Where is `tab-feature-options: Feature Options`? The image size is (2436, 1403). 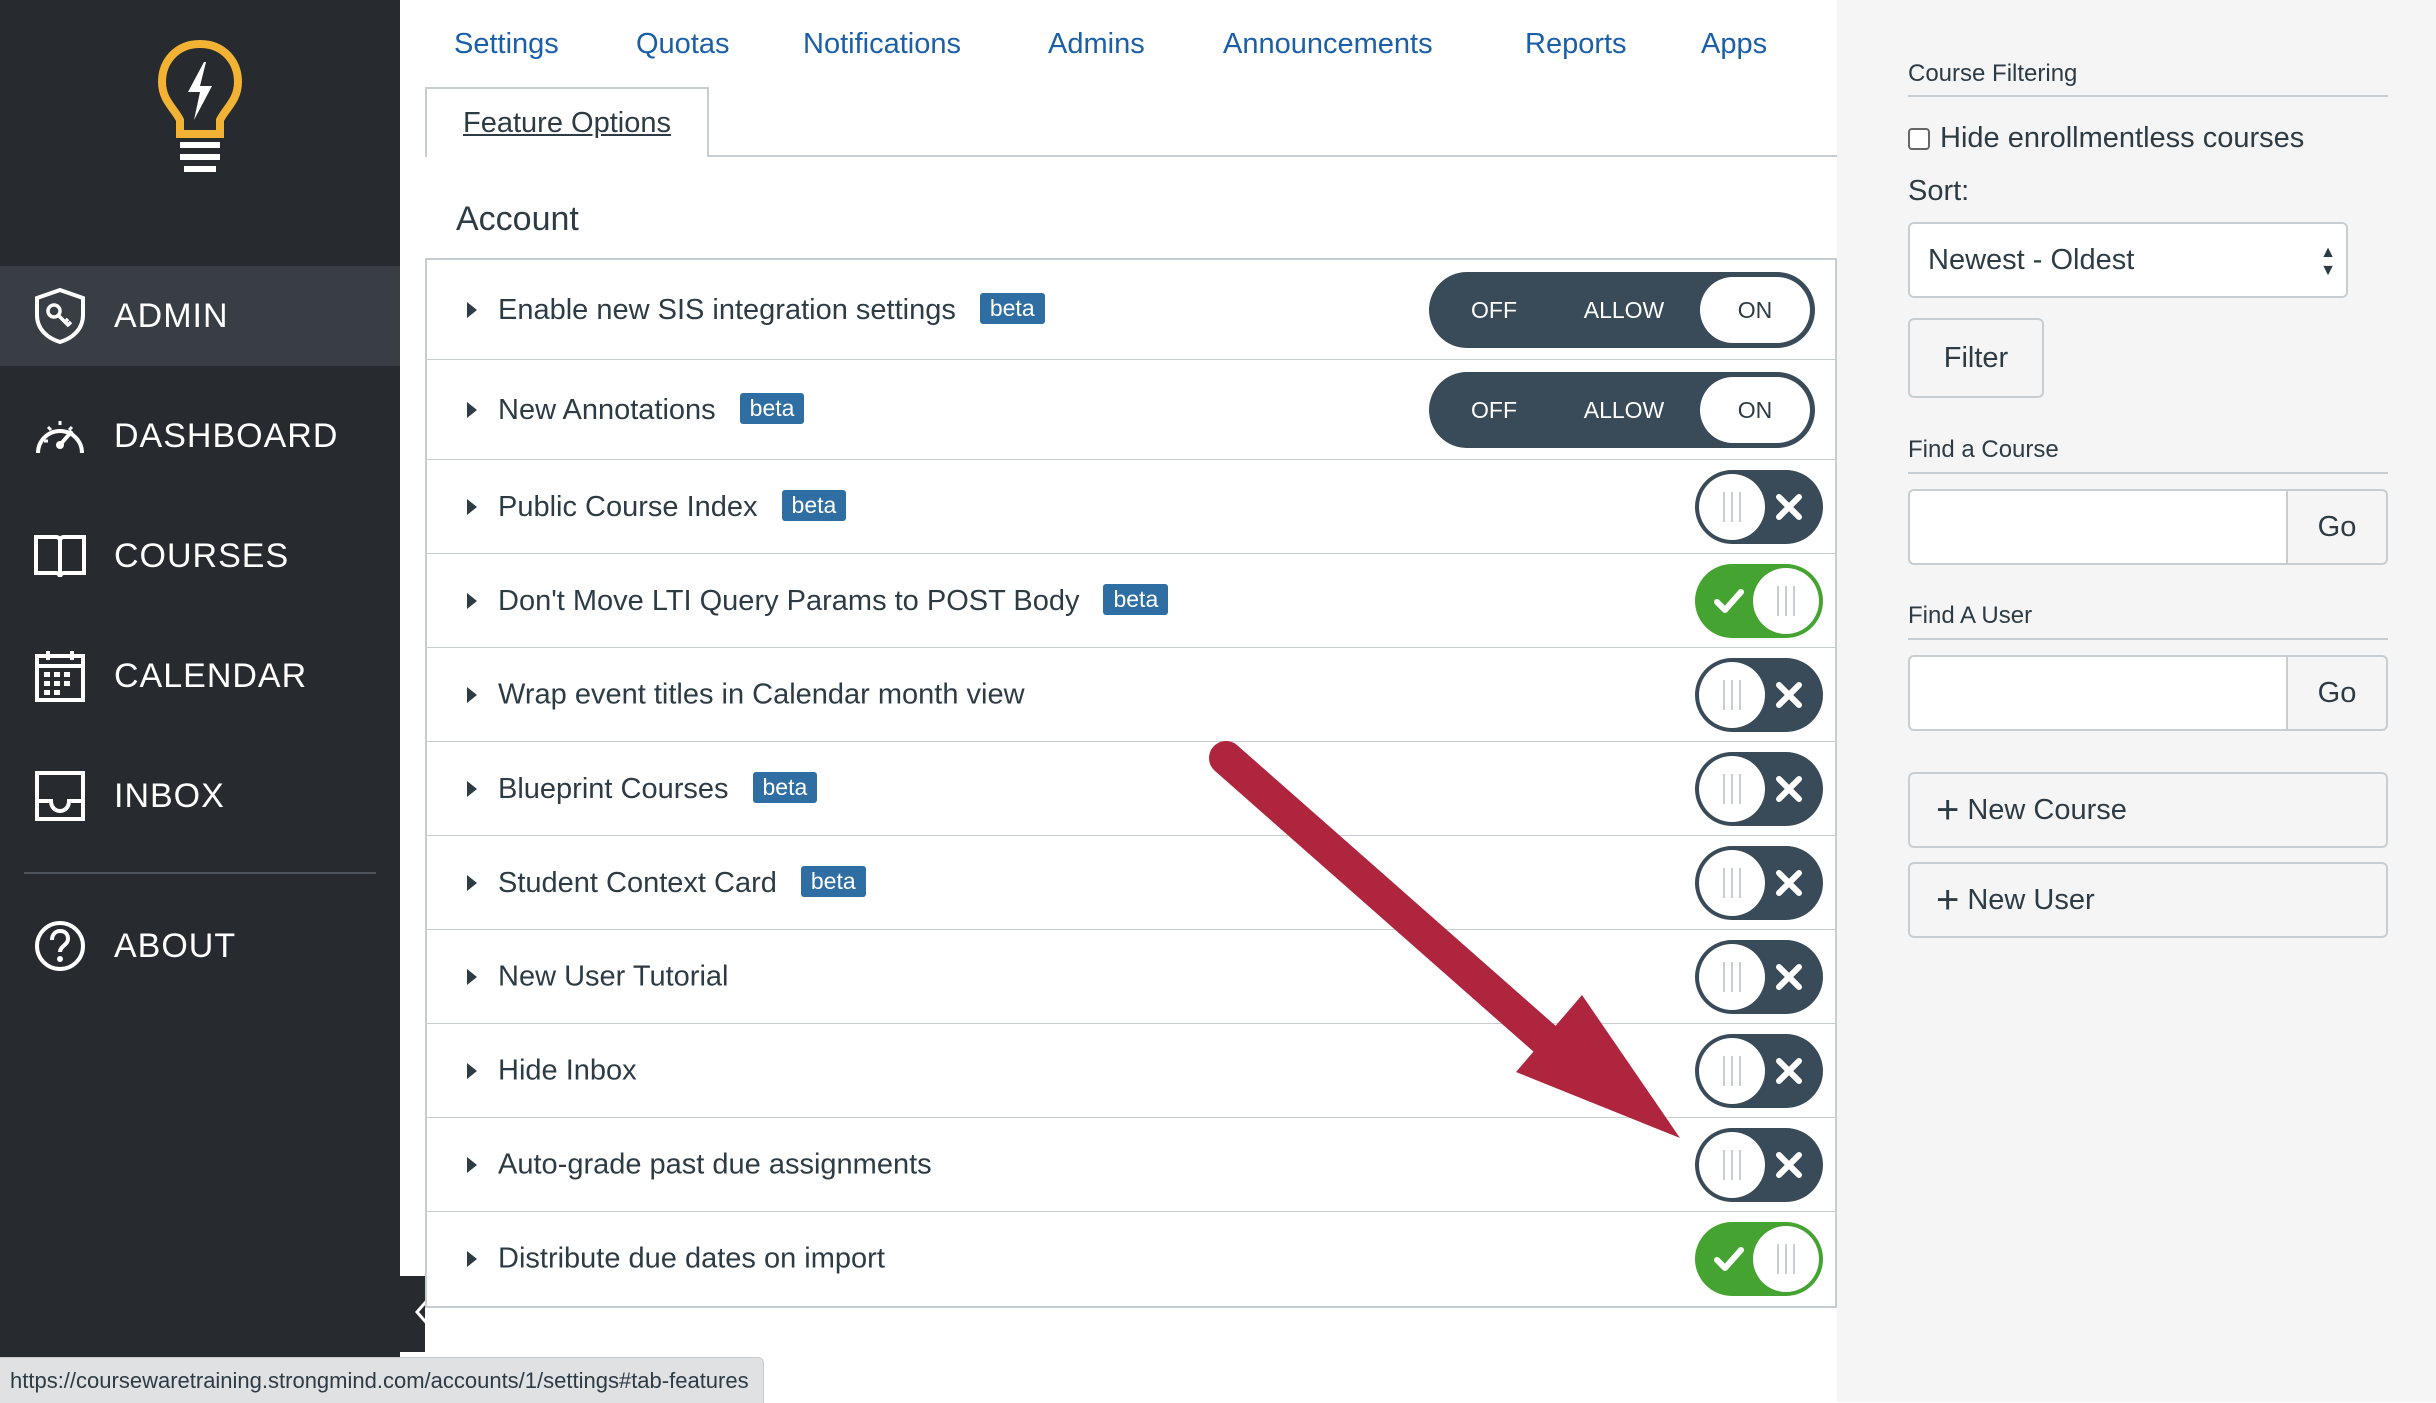 tab-feature-options: Feature Options is located at coordinates (567, 122).